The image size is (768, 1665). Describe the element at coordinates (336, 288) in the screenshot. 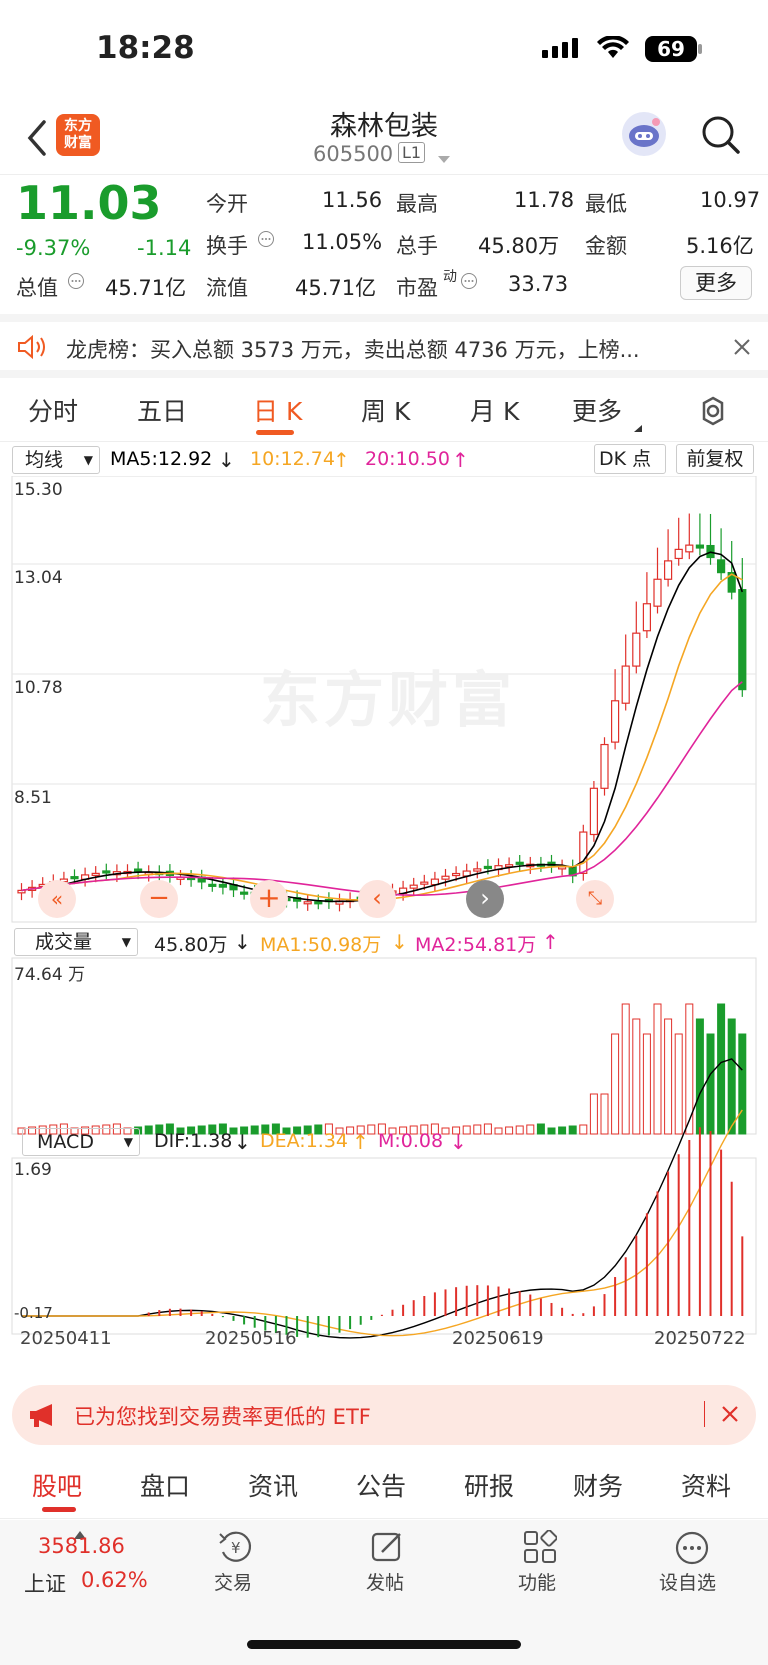

I see `float-value: 45.71亿` at that location.